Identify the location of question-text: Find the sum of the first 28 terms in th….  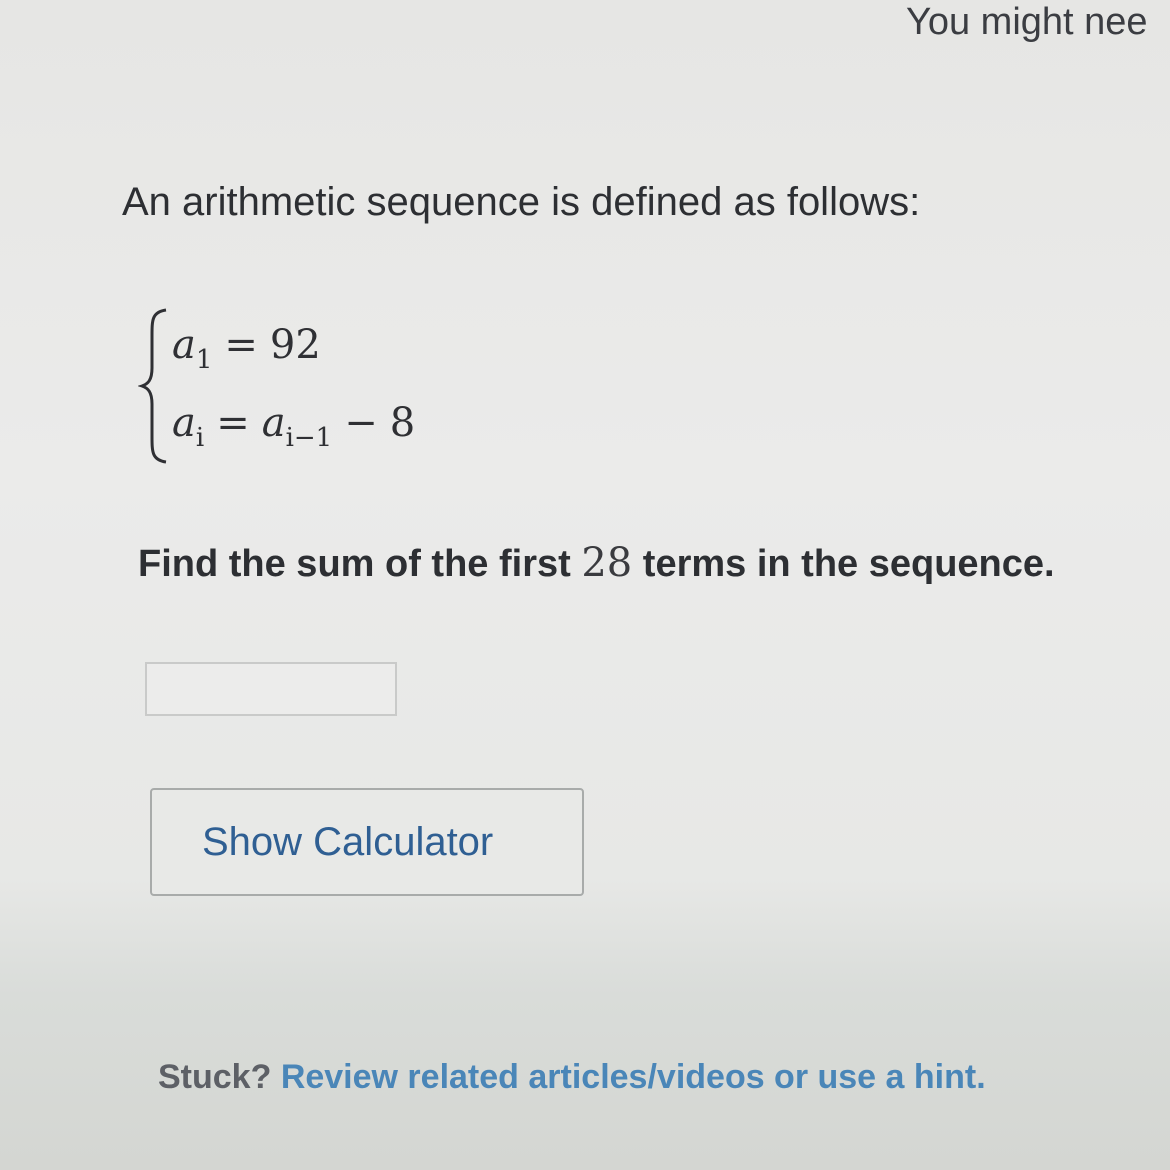
(596, 563).